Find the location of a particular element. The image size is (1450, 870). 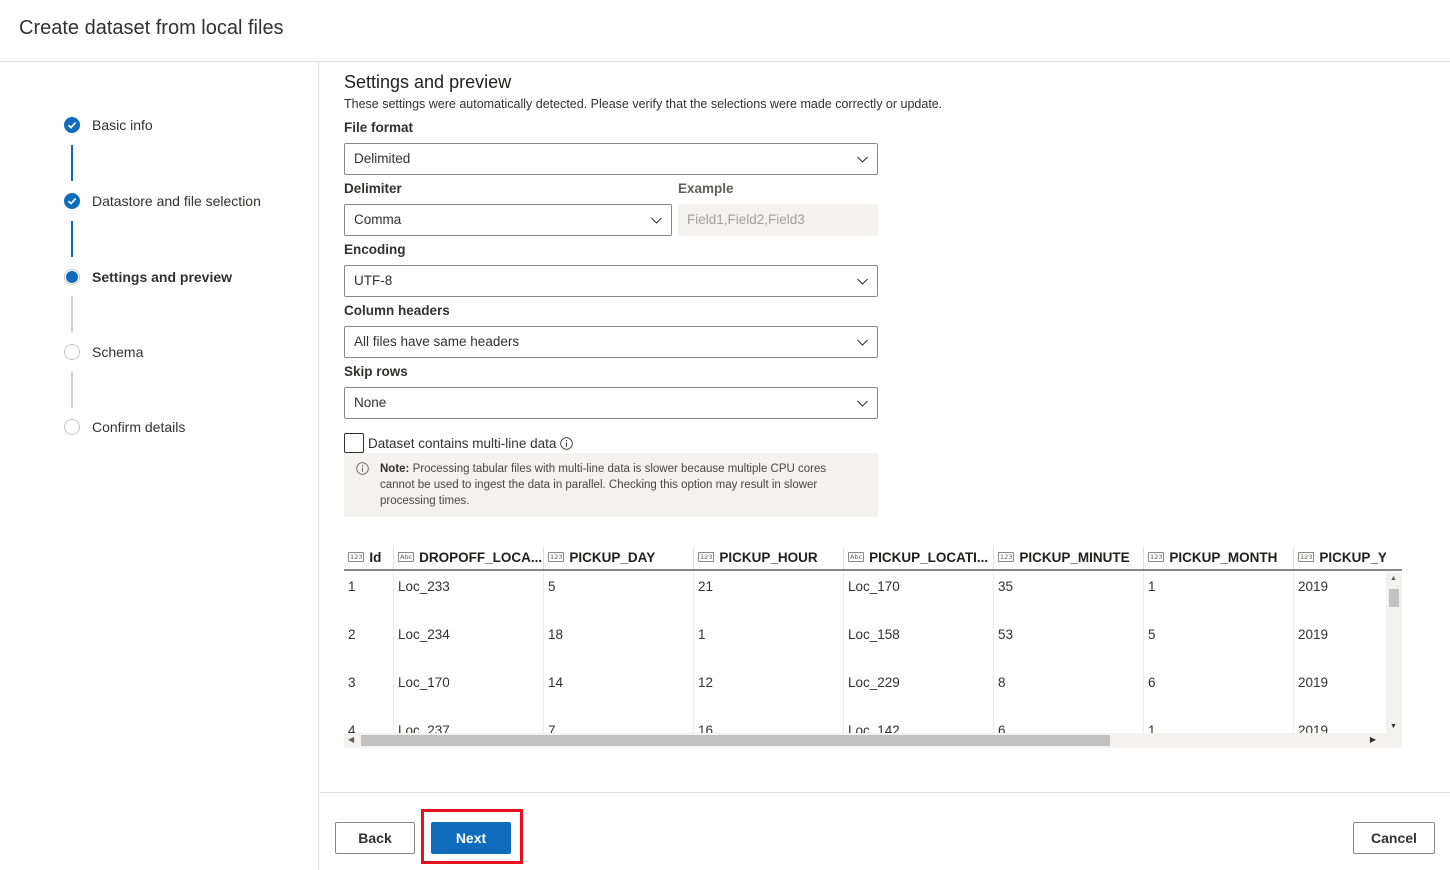

file-format-value: Delimited is located at coordinates (382, 158).